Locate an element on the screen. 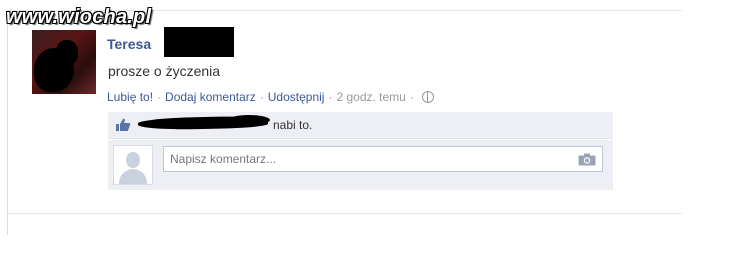 This screenshot has height=257, width=733. author-name: Teresa is located at coordinates (129, 44).